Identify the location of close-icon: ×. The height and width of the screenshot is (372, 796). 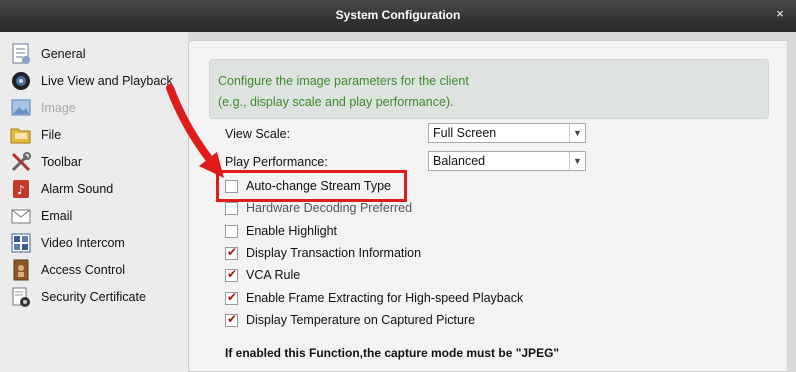
(780, 14).